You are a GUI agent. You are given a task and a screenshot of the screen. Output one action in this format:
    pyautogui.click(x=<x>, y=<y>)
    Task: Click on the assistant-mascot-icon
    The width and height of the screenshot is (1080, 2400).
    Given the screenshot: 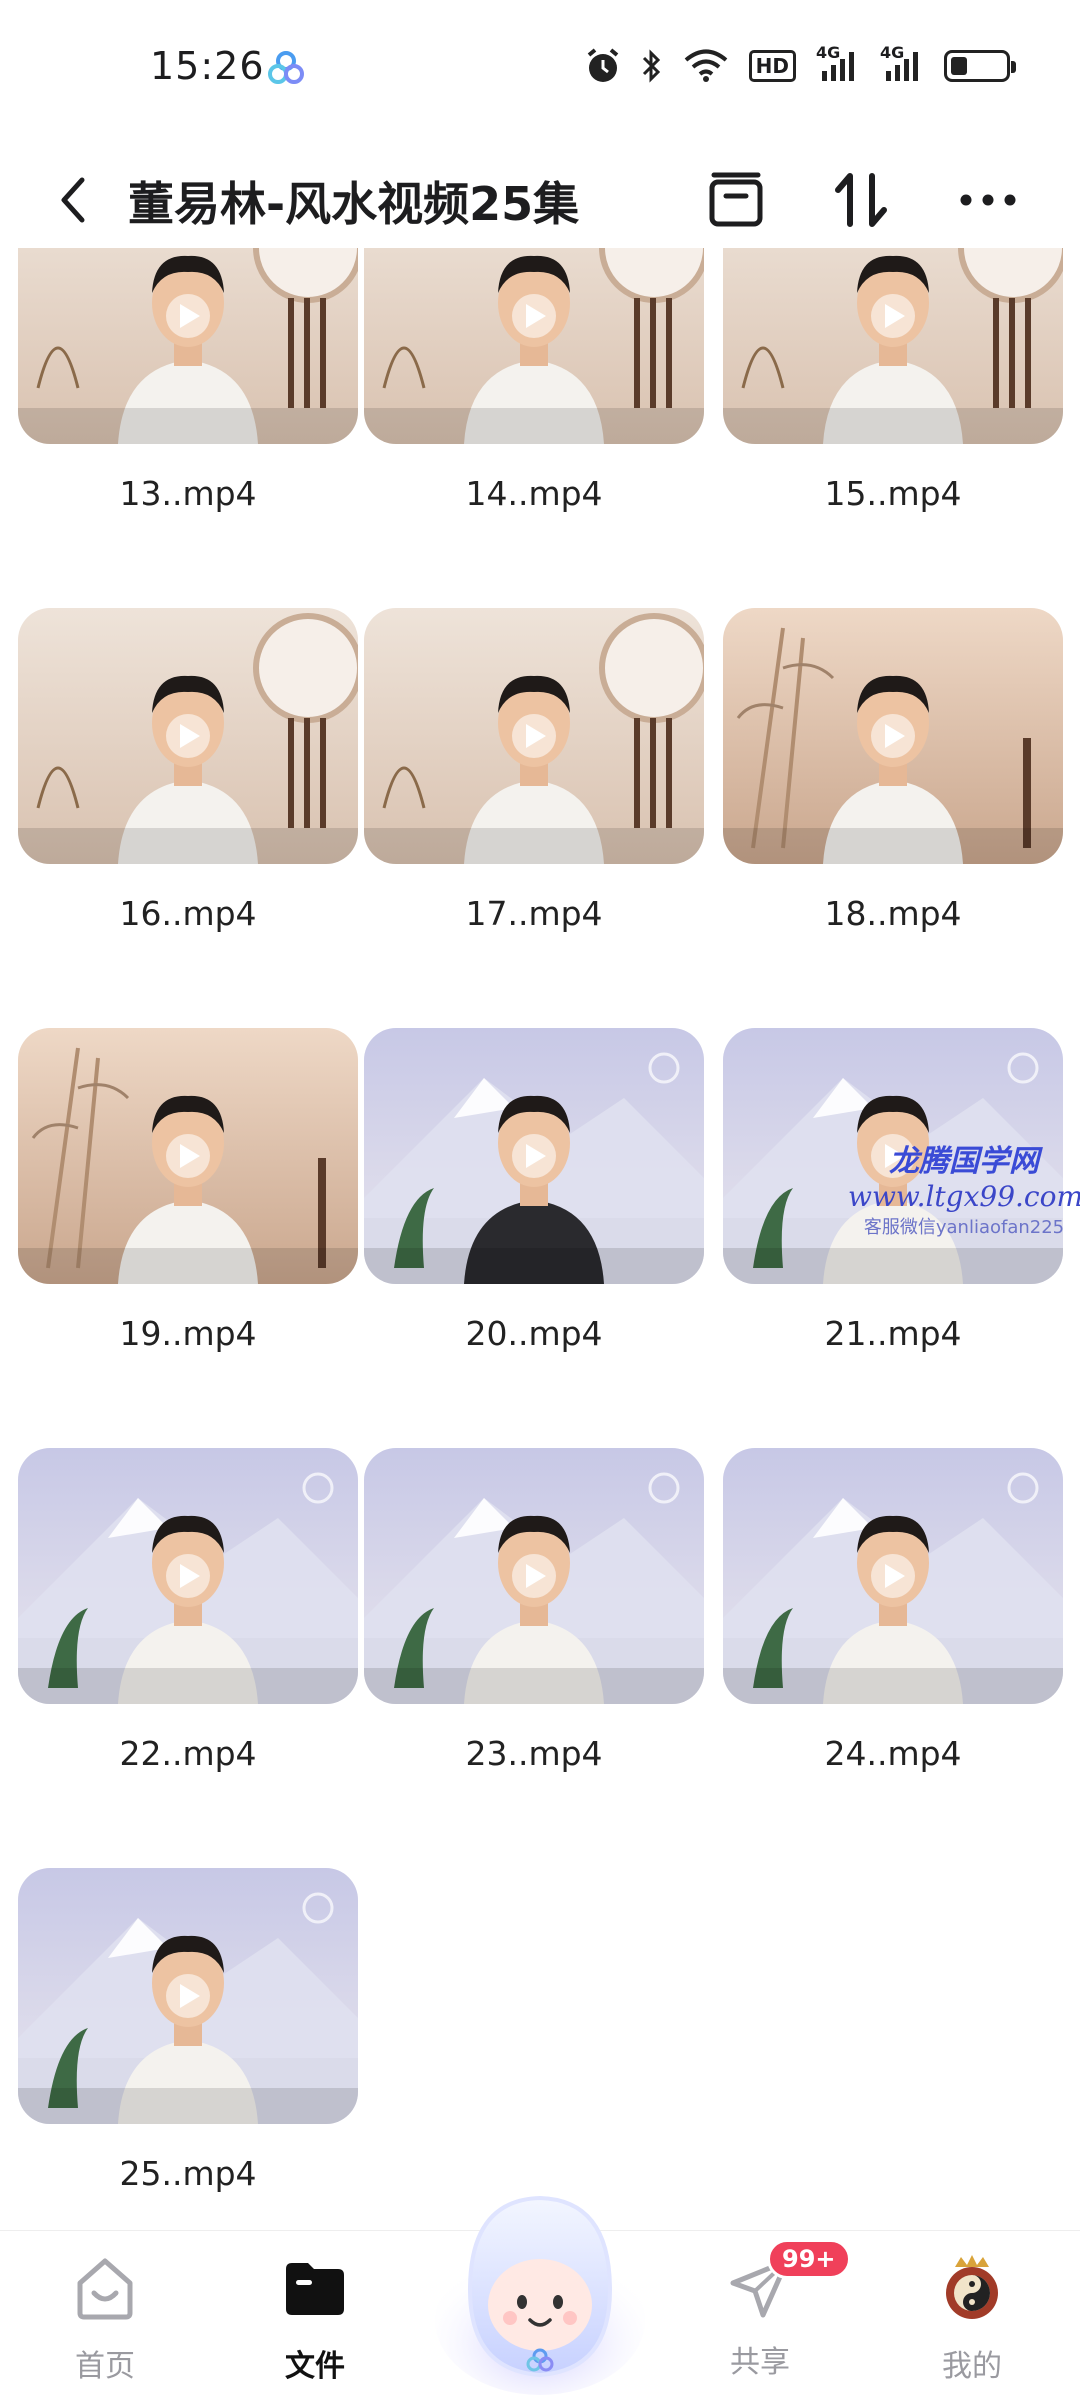 What is the action you would take?
    pyautogui.click(x=540, y=2285)
    